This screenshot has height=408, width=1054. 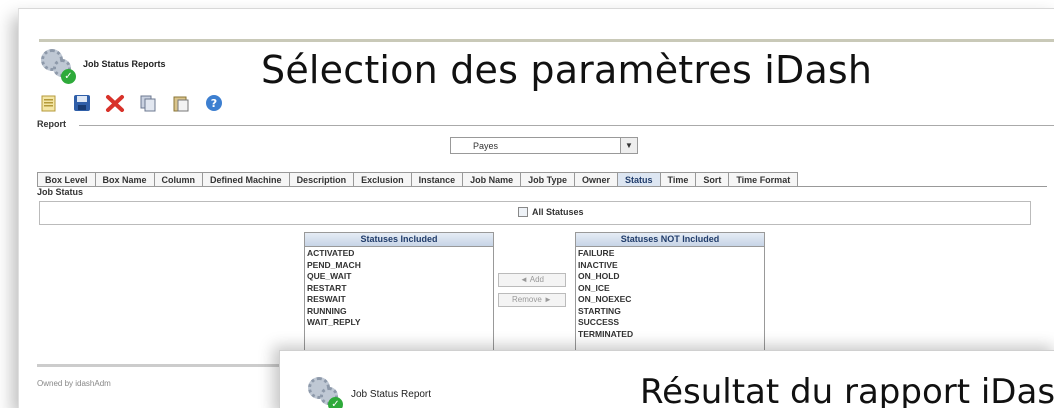 I want to click on list-item: ACTIVATED, so click(x=399, y=254).